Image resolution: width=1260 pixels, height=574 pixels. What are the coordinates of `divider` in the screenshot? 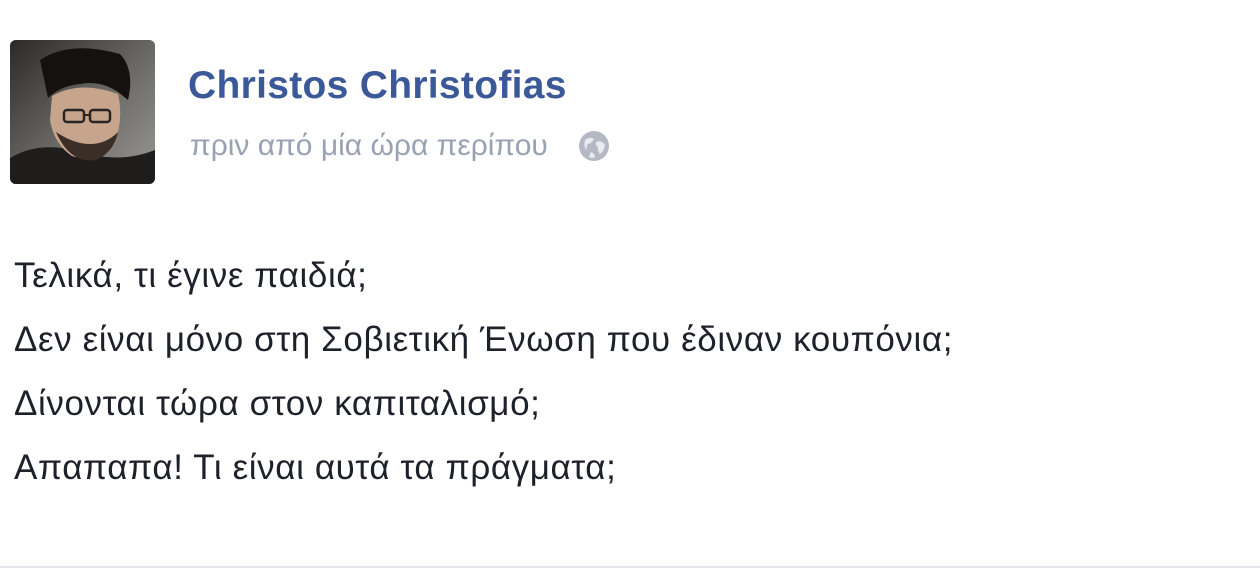 It's located at (630, 567).